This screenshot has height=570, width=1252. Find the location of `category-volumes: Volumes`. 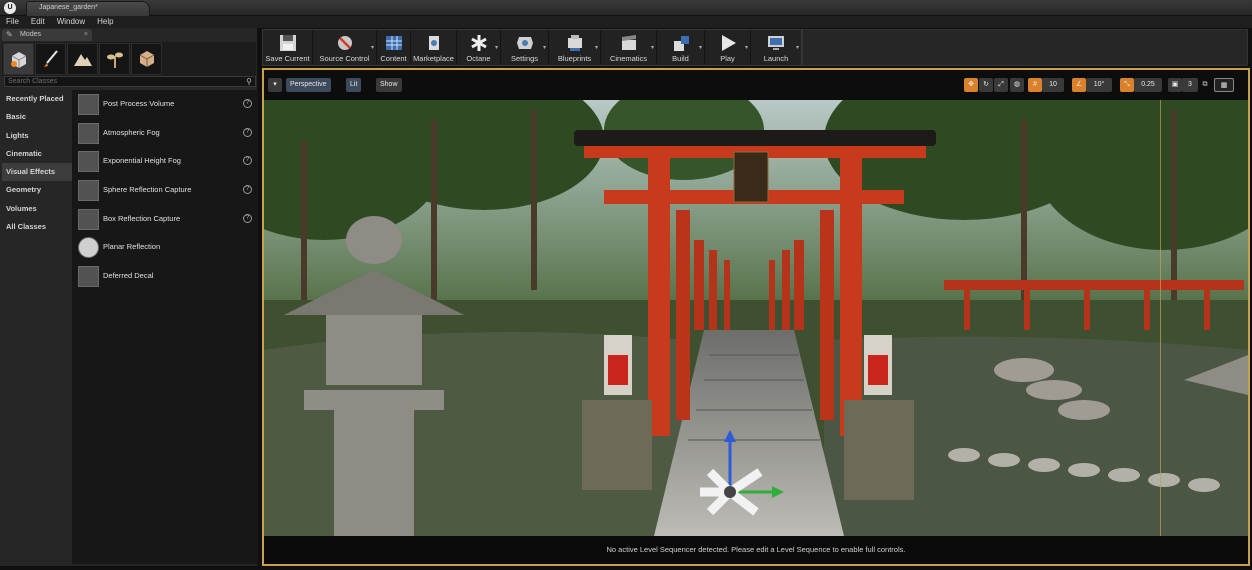

category-volumes: Volumes is located at coordinates (37, 209).